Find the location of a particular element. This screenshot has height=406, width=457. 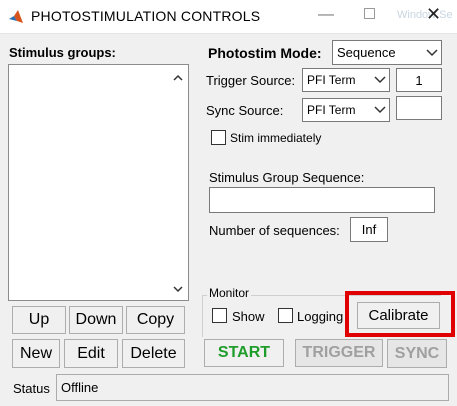

sync-value-field is located at coordinates (419, 108).